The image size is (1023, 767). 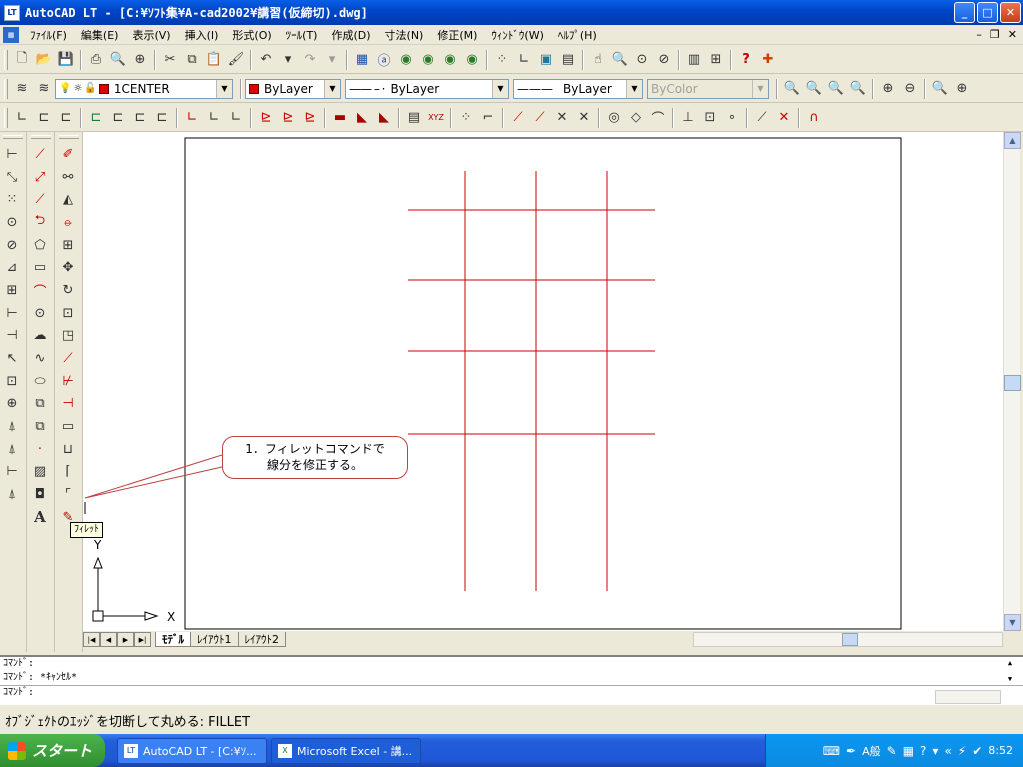 I want to click on menu-draw: 作成(D), so click(x=350, y=35).